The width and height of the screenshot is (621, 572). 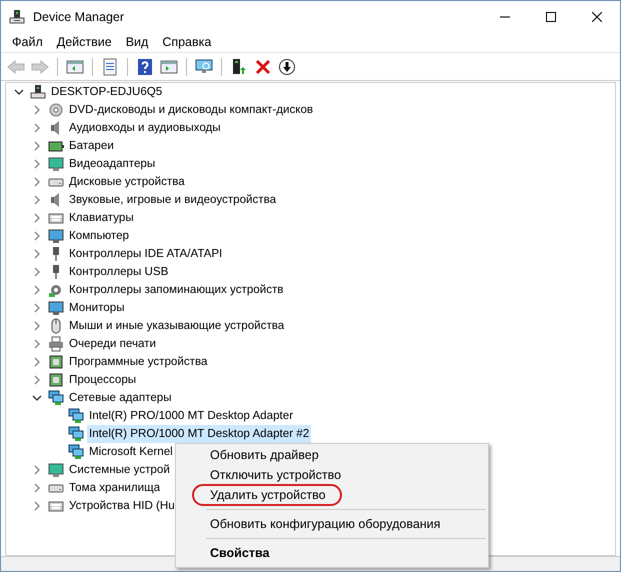 What do you see at coordinates (102, 380) in the screenshot?
I see `tree-item: Процессоры` at bounding box center [102, 380].